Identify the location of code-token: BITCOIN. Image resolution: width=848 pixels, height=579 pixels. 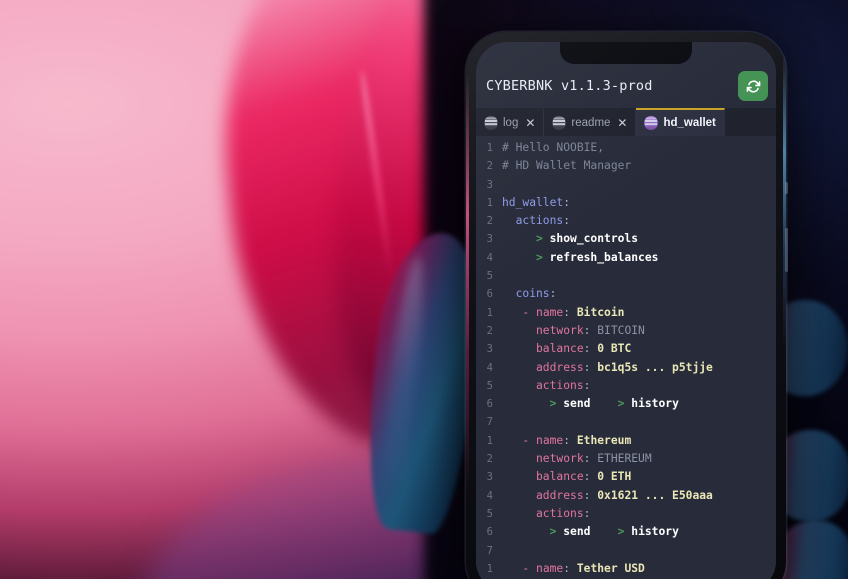
(621, 330).